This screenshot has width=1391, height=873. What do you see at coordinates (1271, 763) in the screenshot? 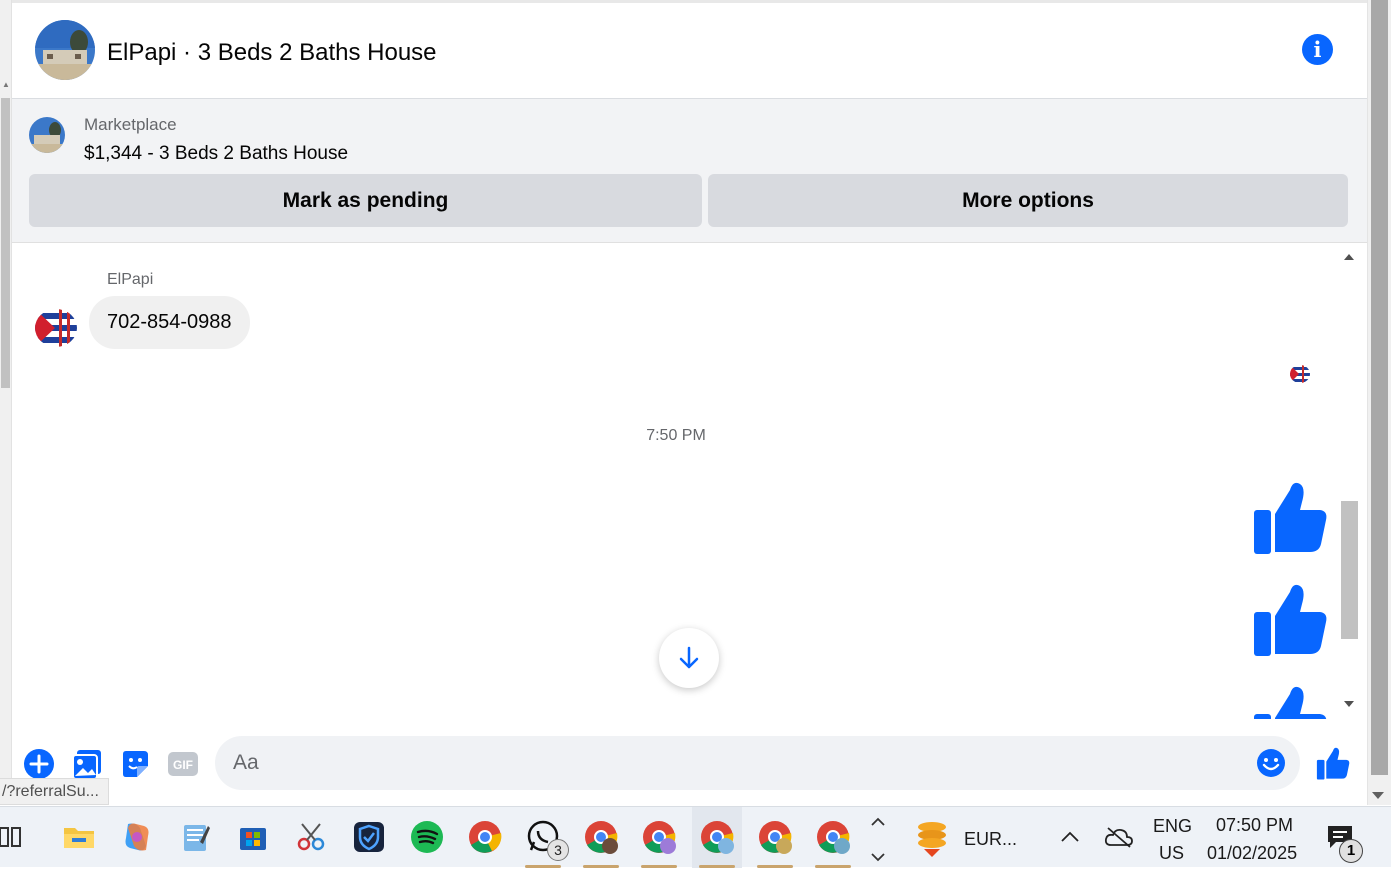
I see `emoji-icon` at bounding box center [1271, 763].